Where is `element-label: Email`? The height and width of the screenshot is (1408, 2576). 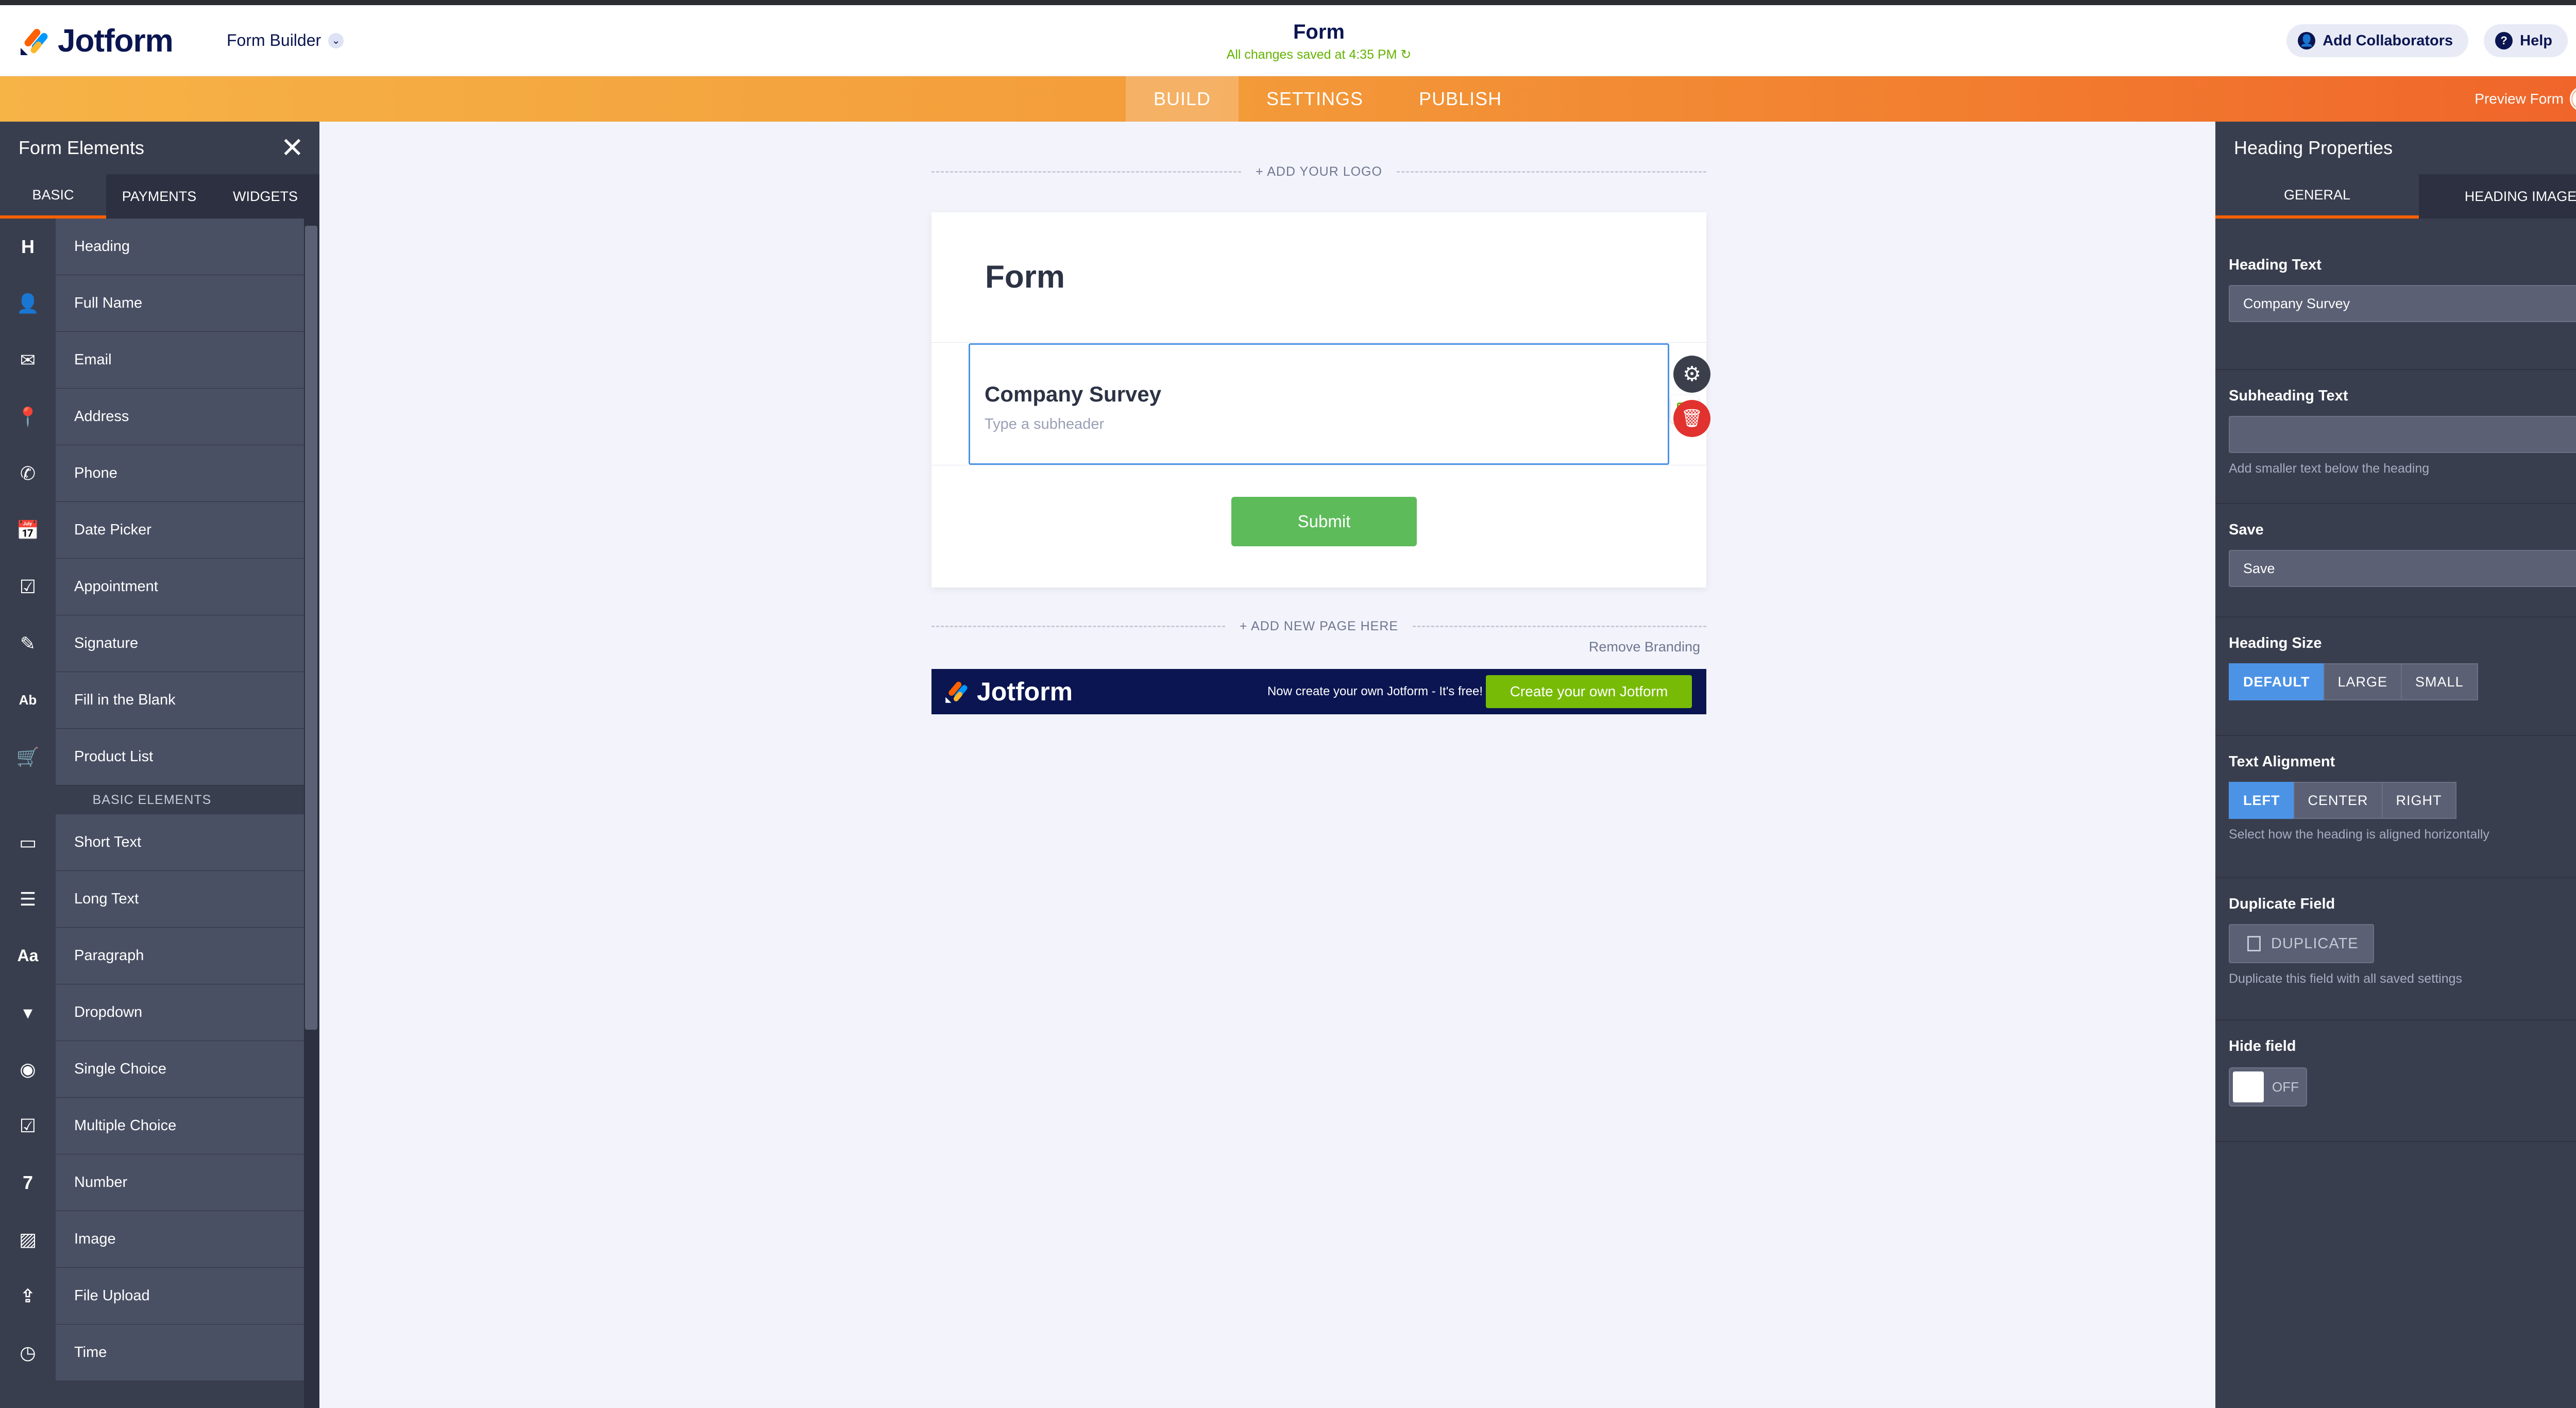
element-label: Email is located at coordinates (93, 360).